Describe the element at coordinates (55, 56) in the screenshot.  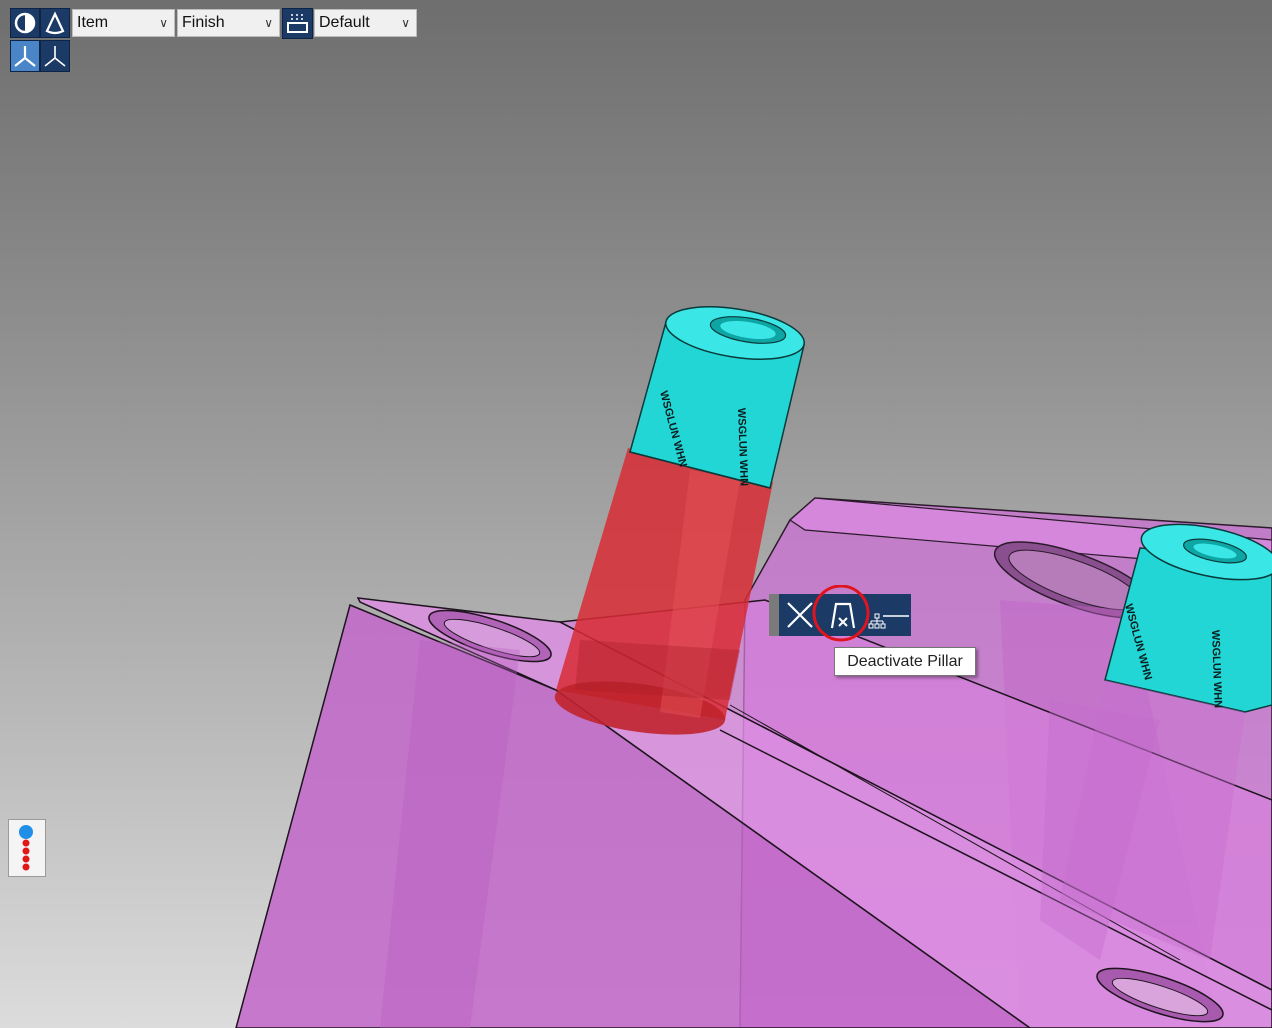
I see `axis-triad-outline-icon` at that location.